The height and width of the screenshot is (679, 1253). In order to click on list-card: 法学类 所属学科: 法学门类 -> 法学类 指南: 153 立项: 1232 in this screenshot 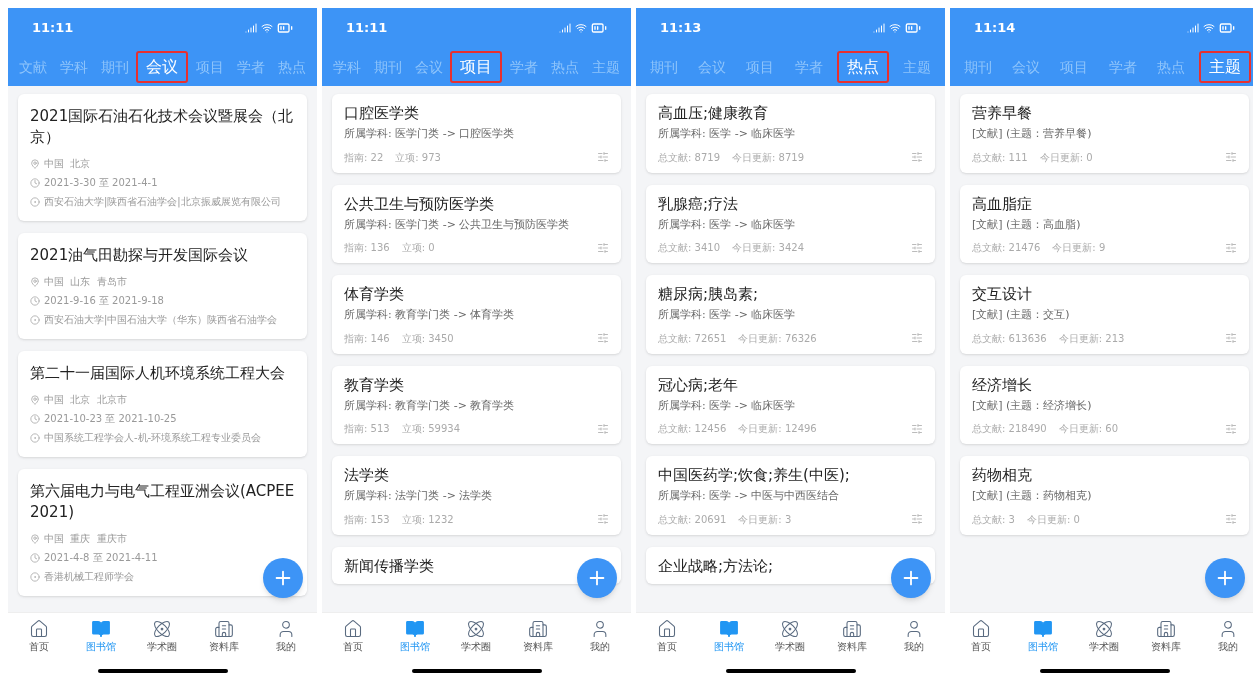, I will do `click(476, 495)`.